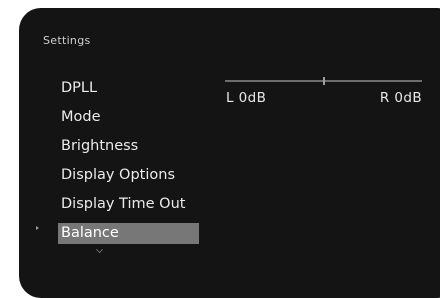 This screenshot has height=298, width=440. What do you see at coordinates (128, 204) in the screenshot?
I see `menu-item-display-time-out: Display Time Out` at bounding box center [128, 204].